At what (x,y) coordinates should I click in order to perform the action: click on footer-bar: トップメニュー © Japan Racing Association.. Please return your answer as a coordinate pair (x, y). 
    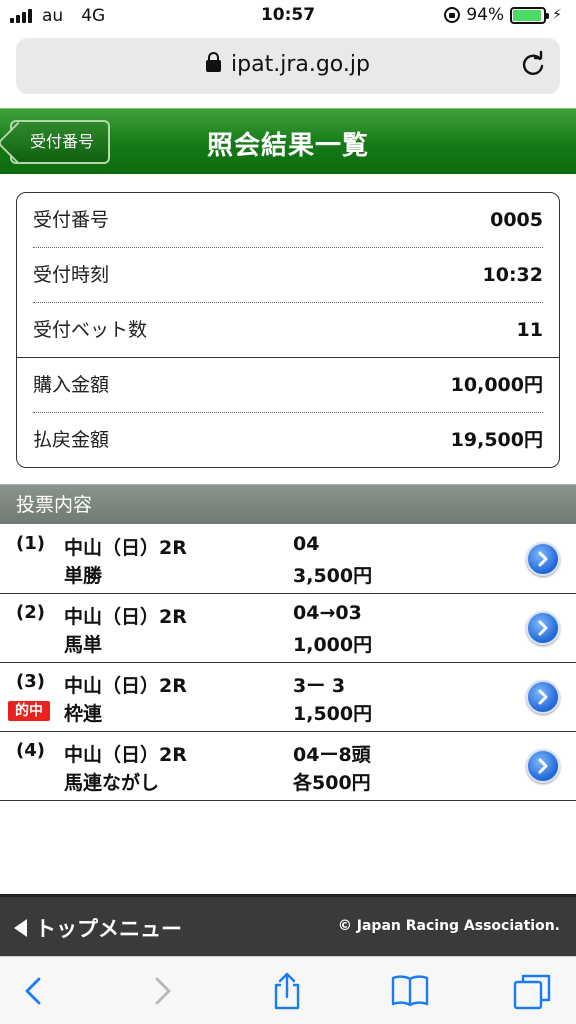
    Looking at the image, I should click on (288, 925).